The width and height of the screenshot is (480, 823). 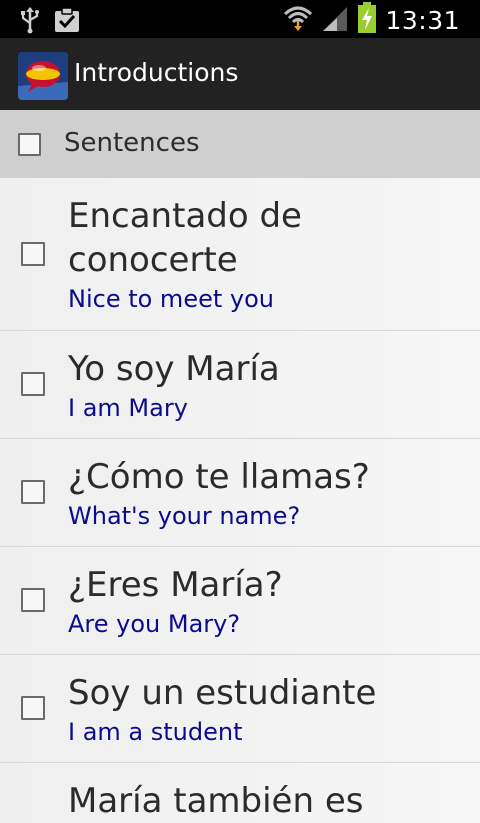 I want to click on phrase-text: Yo soy María I am Mary, so click(x=174, y=385).